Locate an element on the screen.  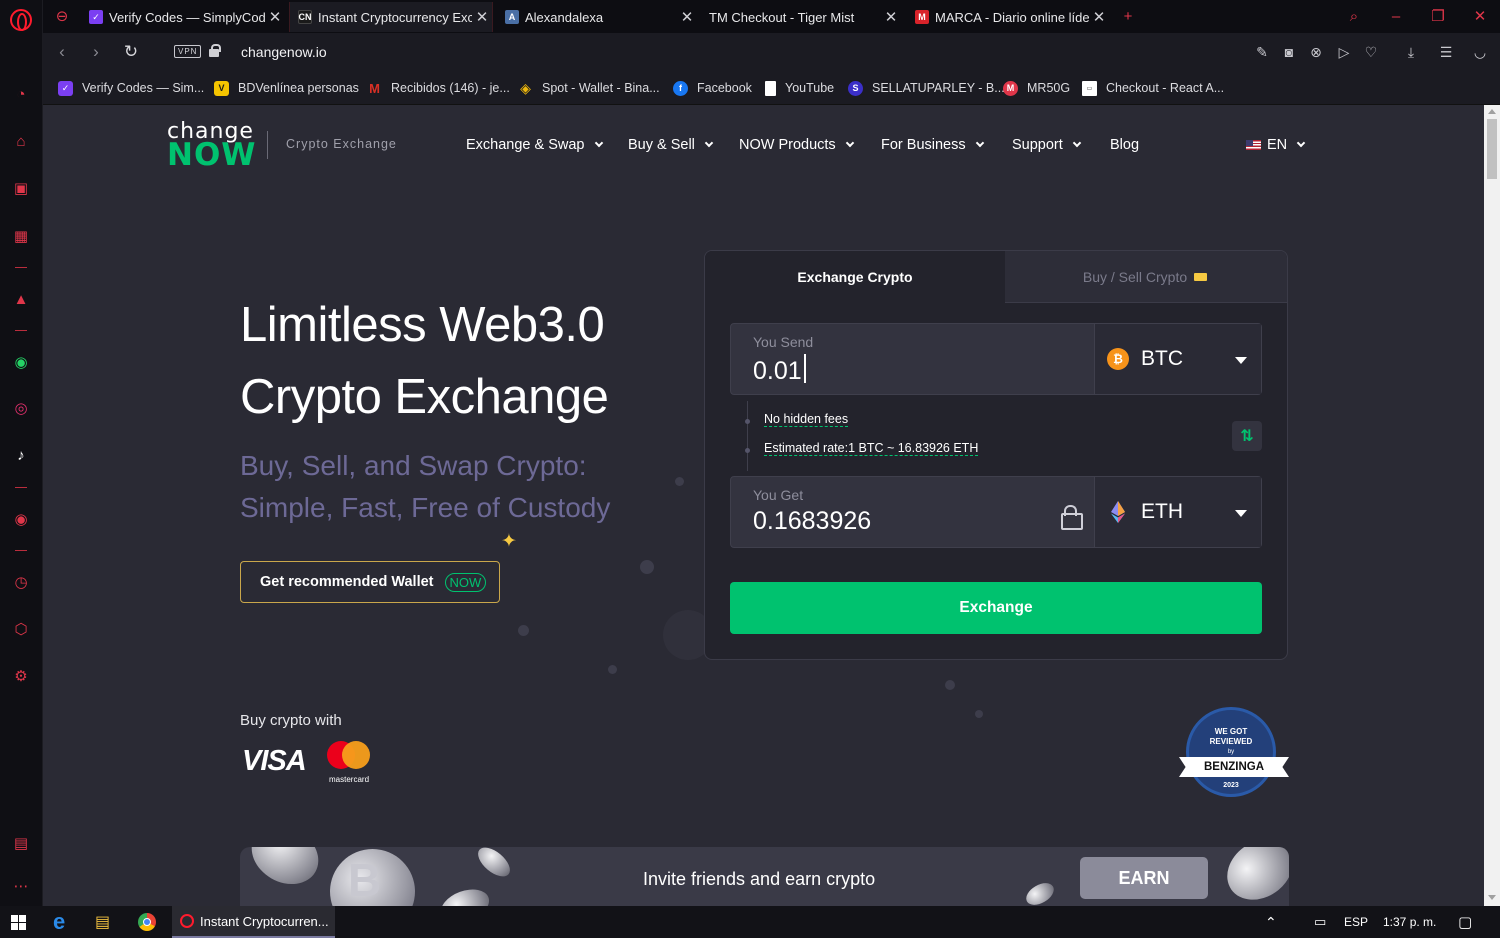
tray-chevron-up-icon: ⌃ is located at coordinates (1271, 922).